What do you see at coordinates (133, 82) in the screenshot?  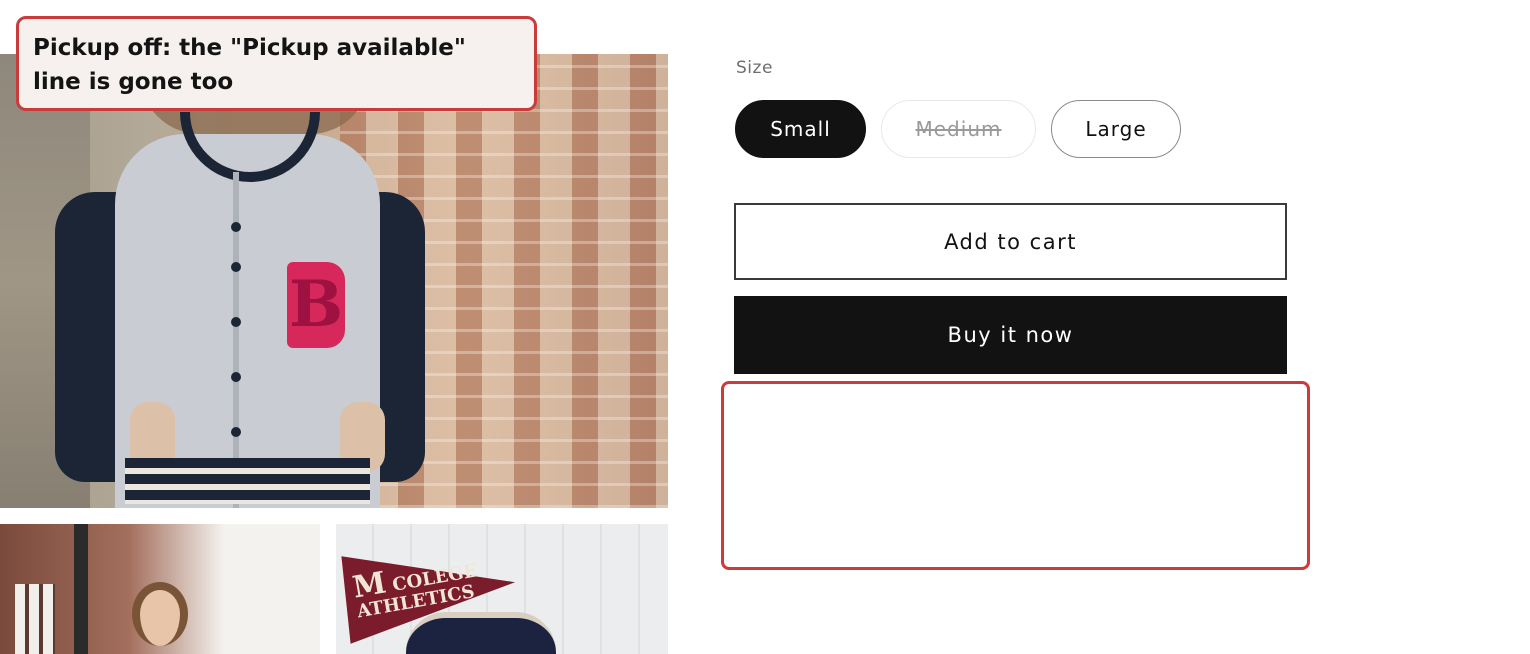 I see `annotation-line-2: line is gone too` at bounding box center [133, 82].